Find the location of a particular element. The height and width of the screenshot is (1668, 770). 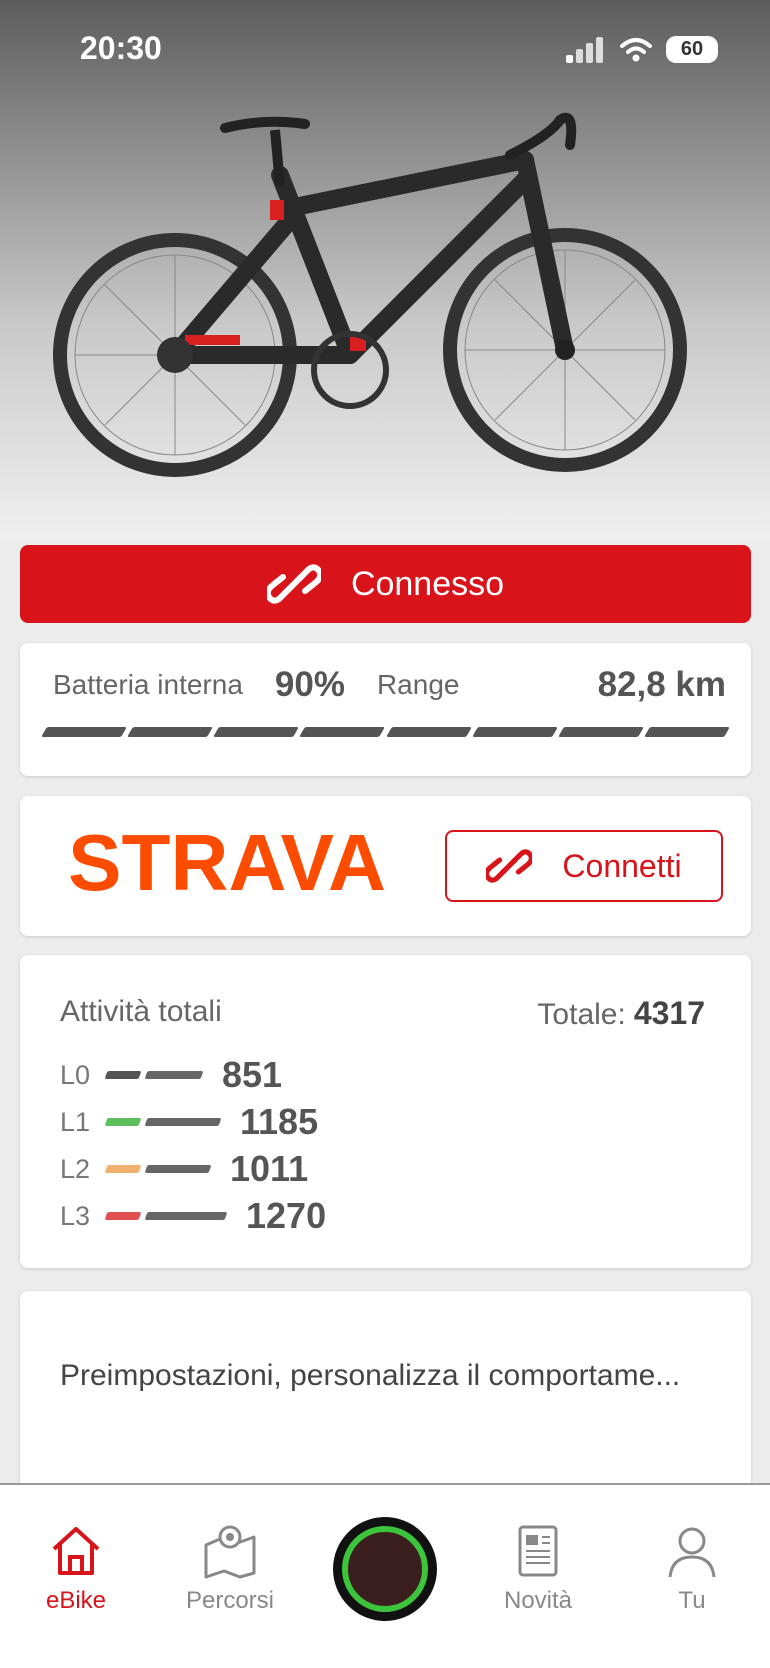

battery-card: Batteria interna 90% Range 82,8 km is located at coordinates (385, 709).